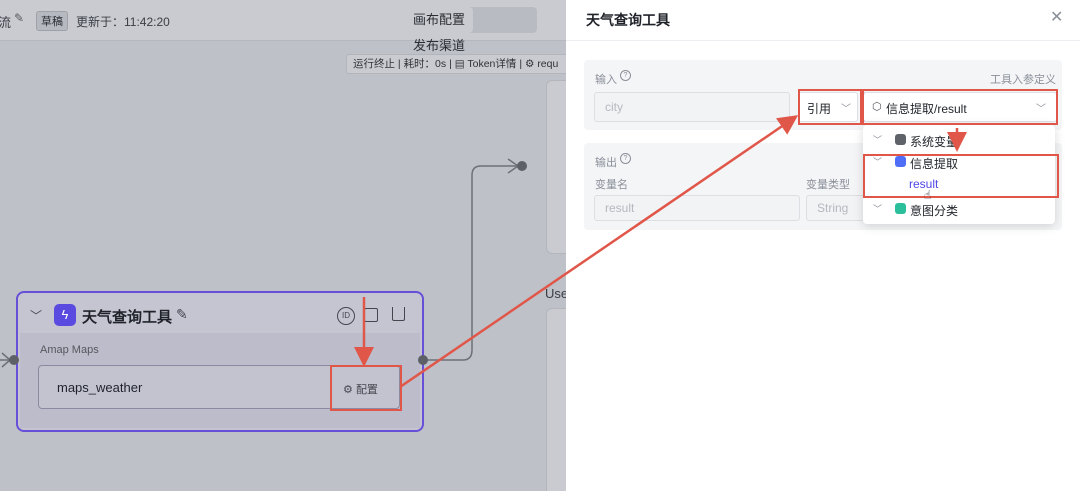 Image resolution: width=1080 pixels, height=491 pixels. Describe the element at coordinates (1023, 80) in the screenshot. I see `tool-input-definition-label: 工具入参定义` at that location.